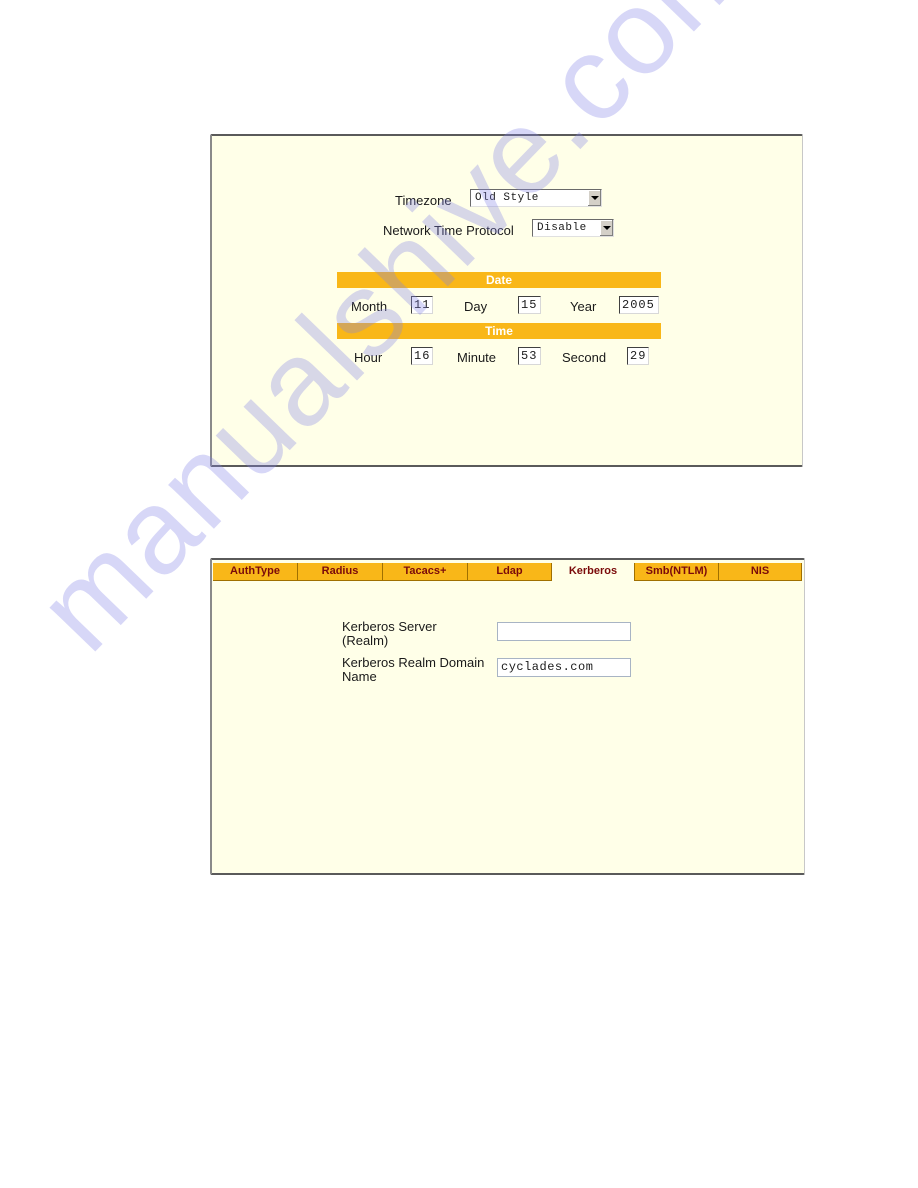 The image size is (918, 1188). What do you see at coordinates (365, 640) in the screenshot?
I see `kerberos-server-label-line2: (Realm)` at bounding box center [365, 640].